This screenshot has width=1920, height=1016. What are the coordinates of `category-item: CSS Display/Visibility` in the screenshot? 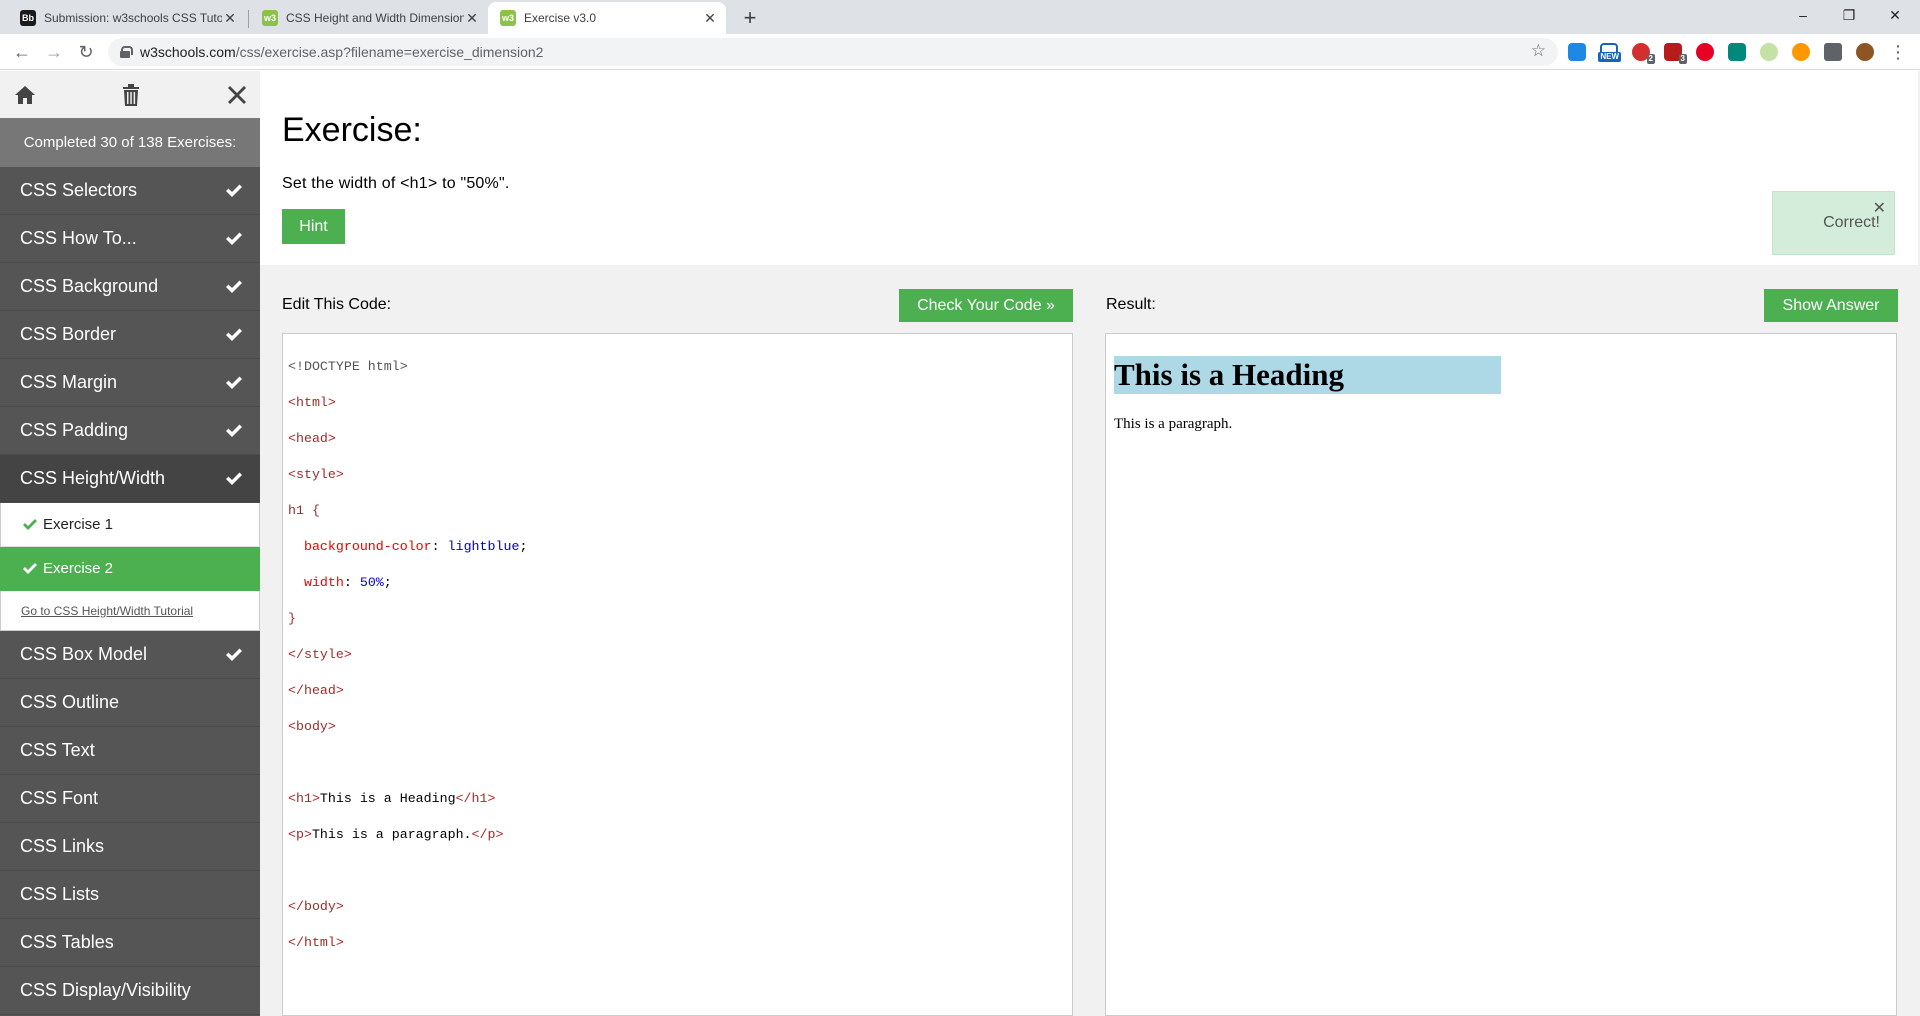 It's located at (130, 991).